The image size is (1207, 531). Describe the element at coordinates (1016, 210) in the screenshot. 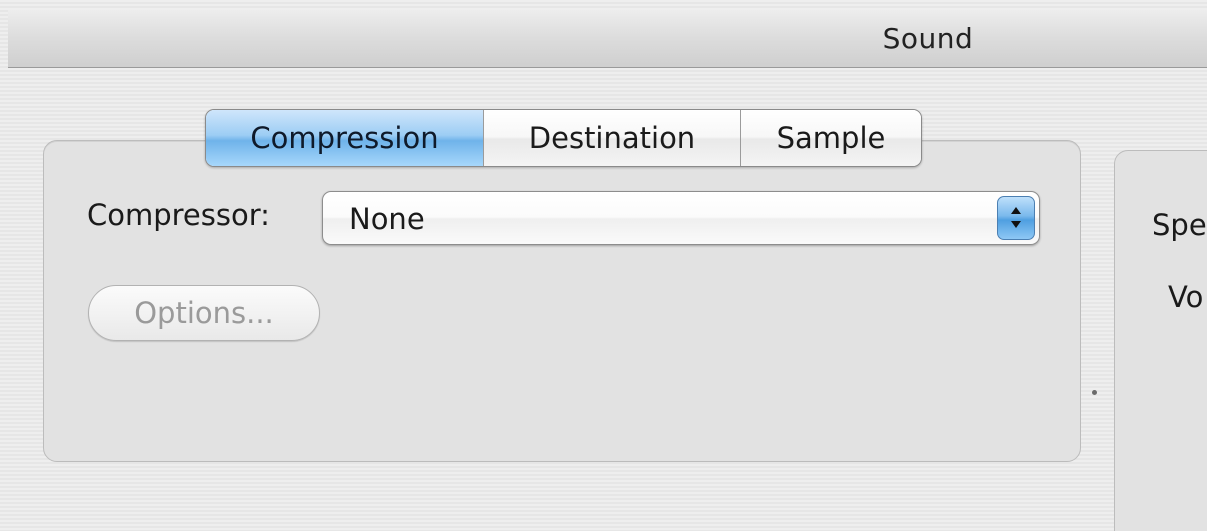

I see `arrow-up-icon` at that location.